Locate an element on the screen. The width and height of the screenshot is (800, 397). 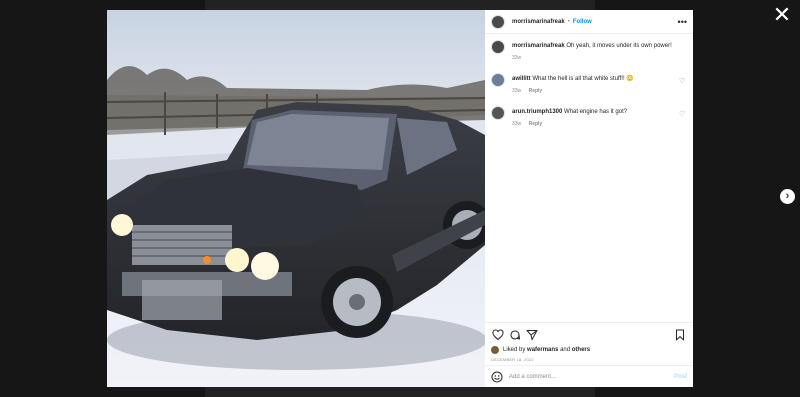
post-author: morrismarinafreak is located at coordinates (538, 22).